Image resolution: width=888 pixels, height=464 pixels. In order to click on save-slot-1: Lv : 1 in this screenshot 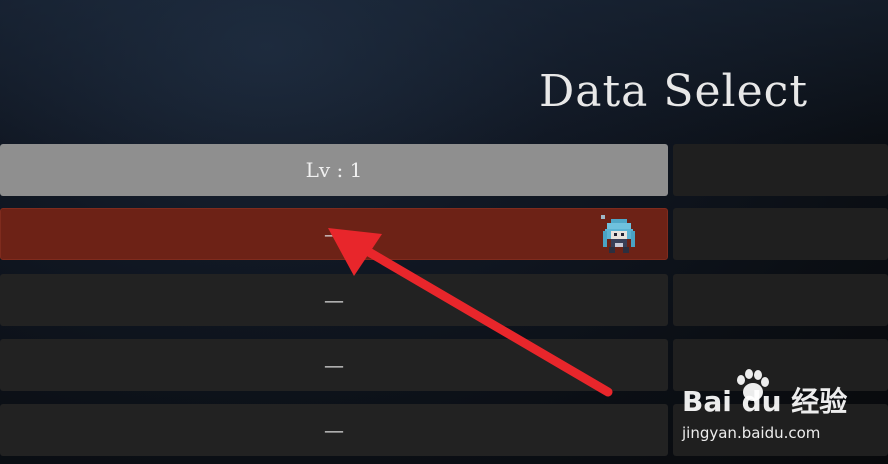, I will do `click(334, 170)`.